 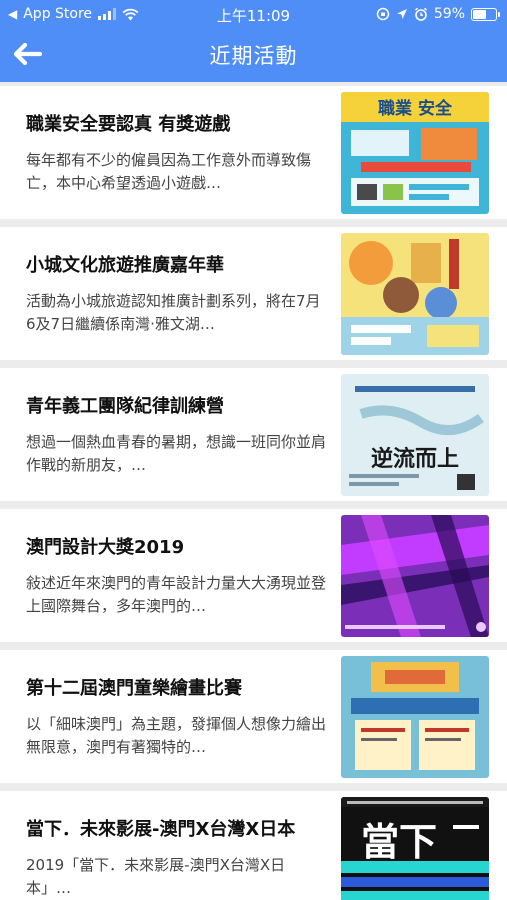 I want to click on nav-bar: 近期活動, so click(x=253, y=55).